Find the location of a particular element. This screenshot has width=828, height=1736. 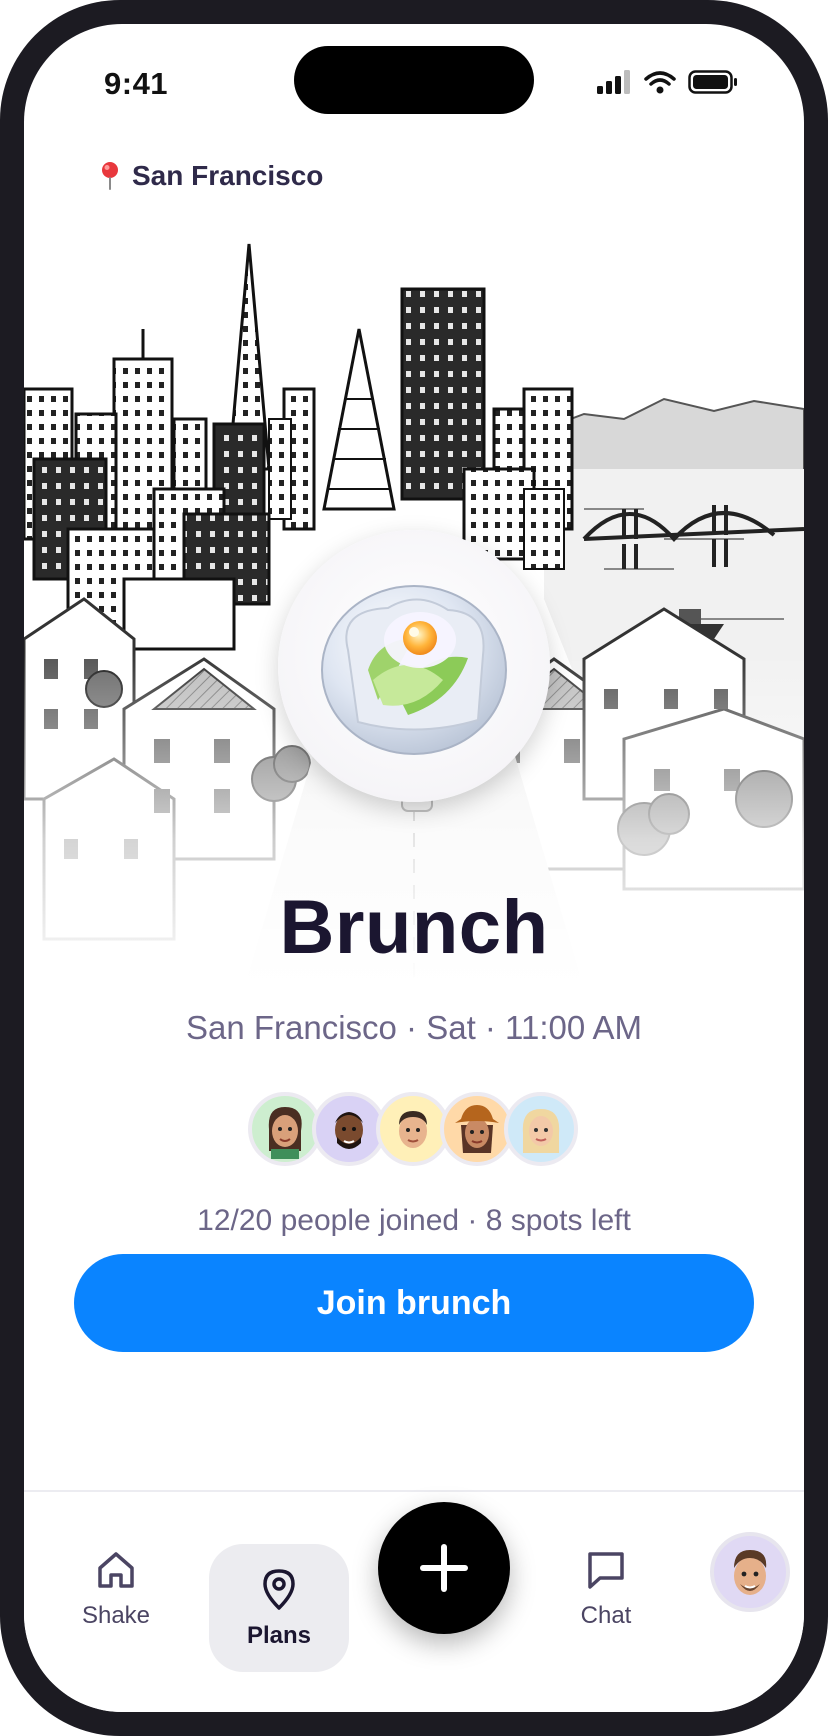

spots-status: 12/20 people joined · 8 spots left is located at coordinates (414, 1220).